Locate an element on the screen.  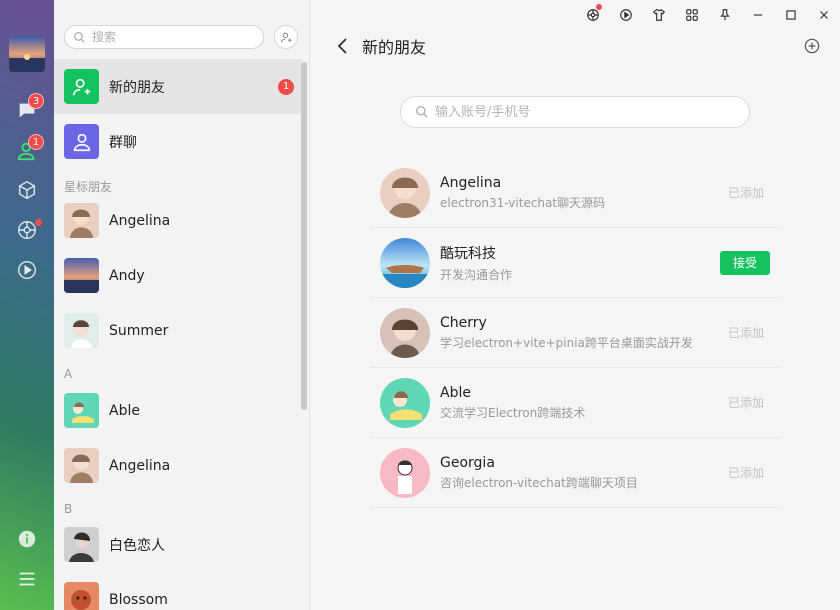
contact-name: Angelina is located at coordinates (140, 465).